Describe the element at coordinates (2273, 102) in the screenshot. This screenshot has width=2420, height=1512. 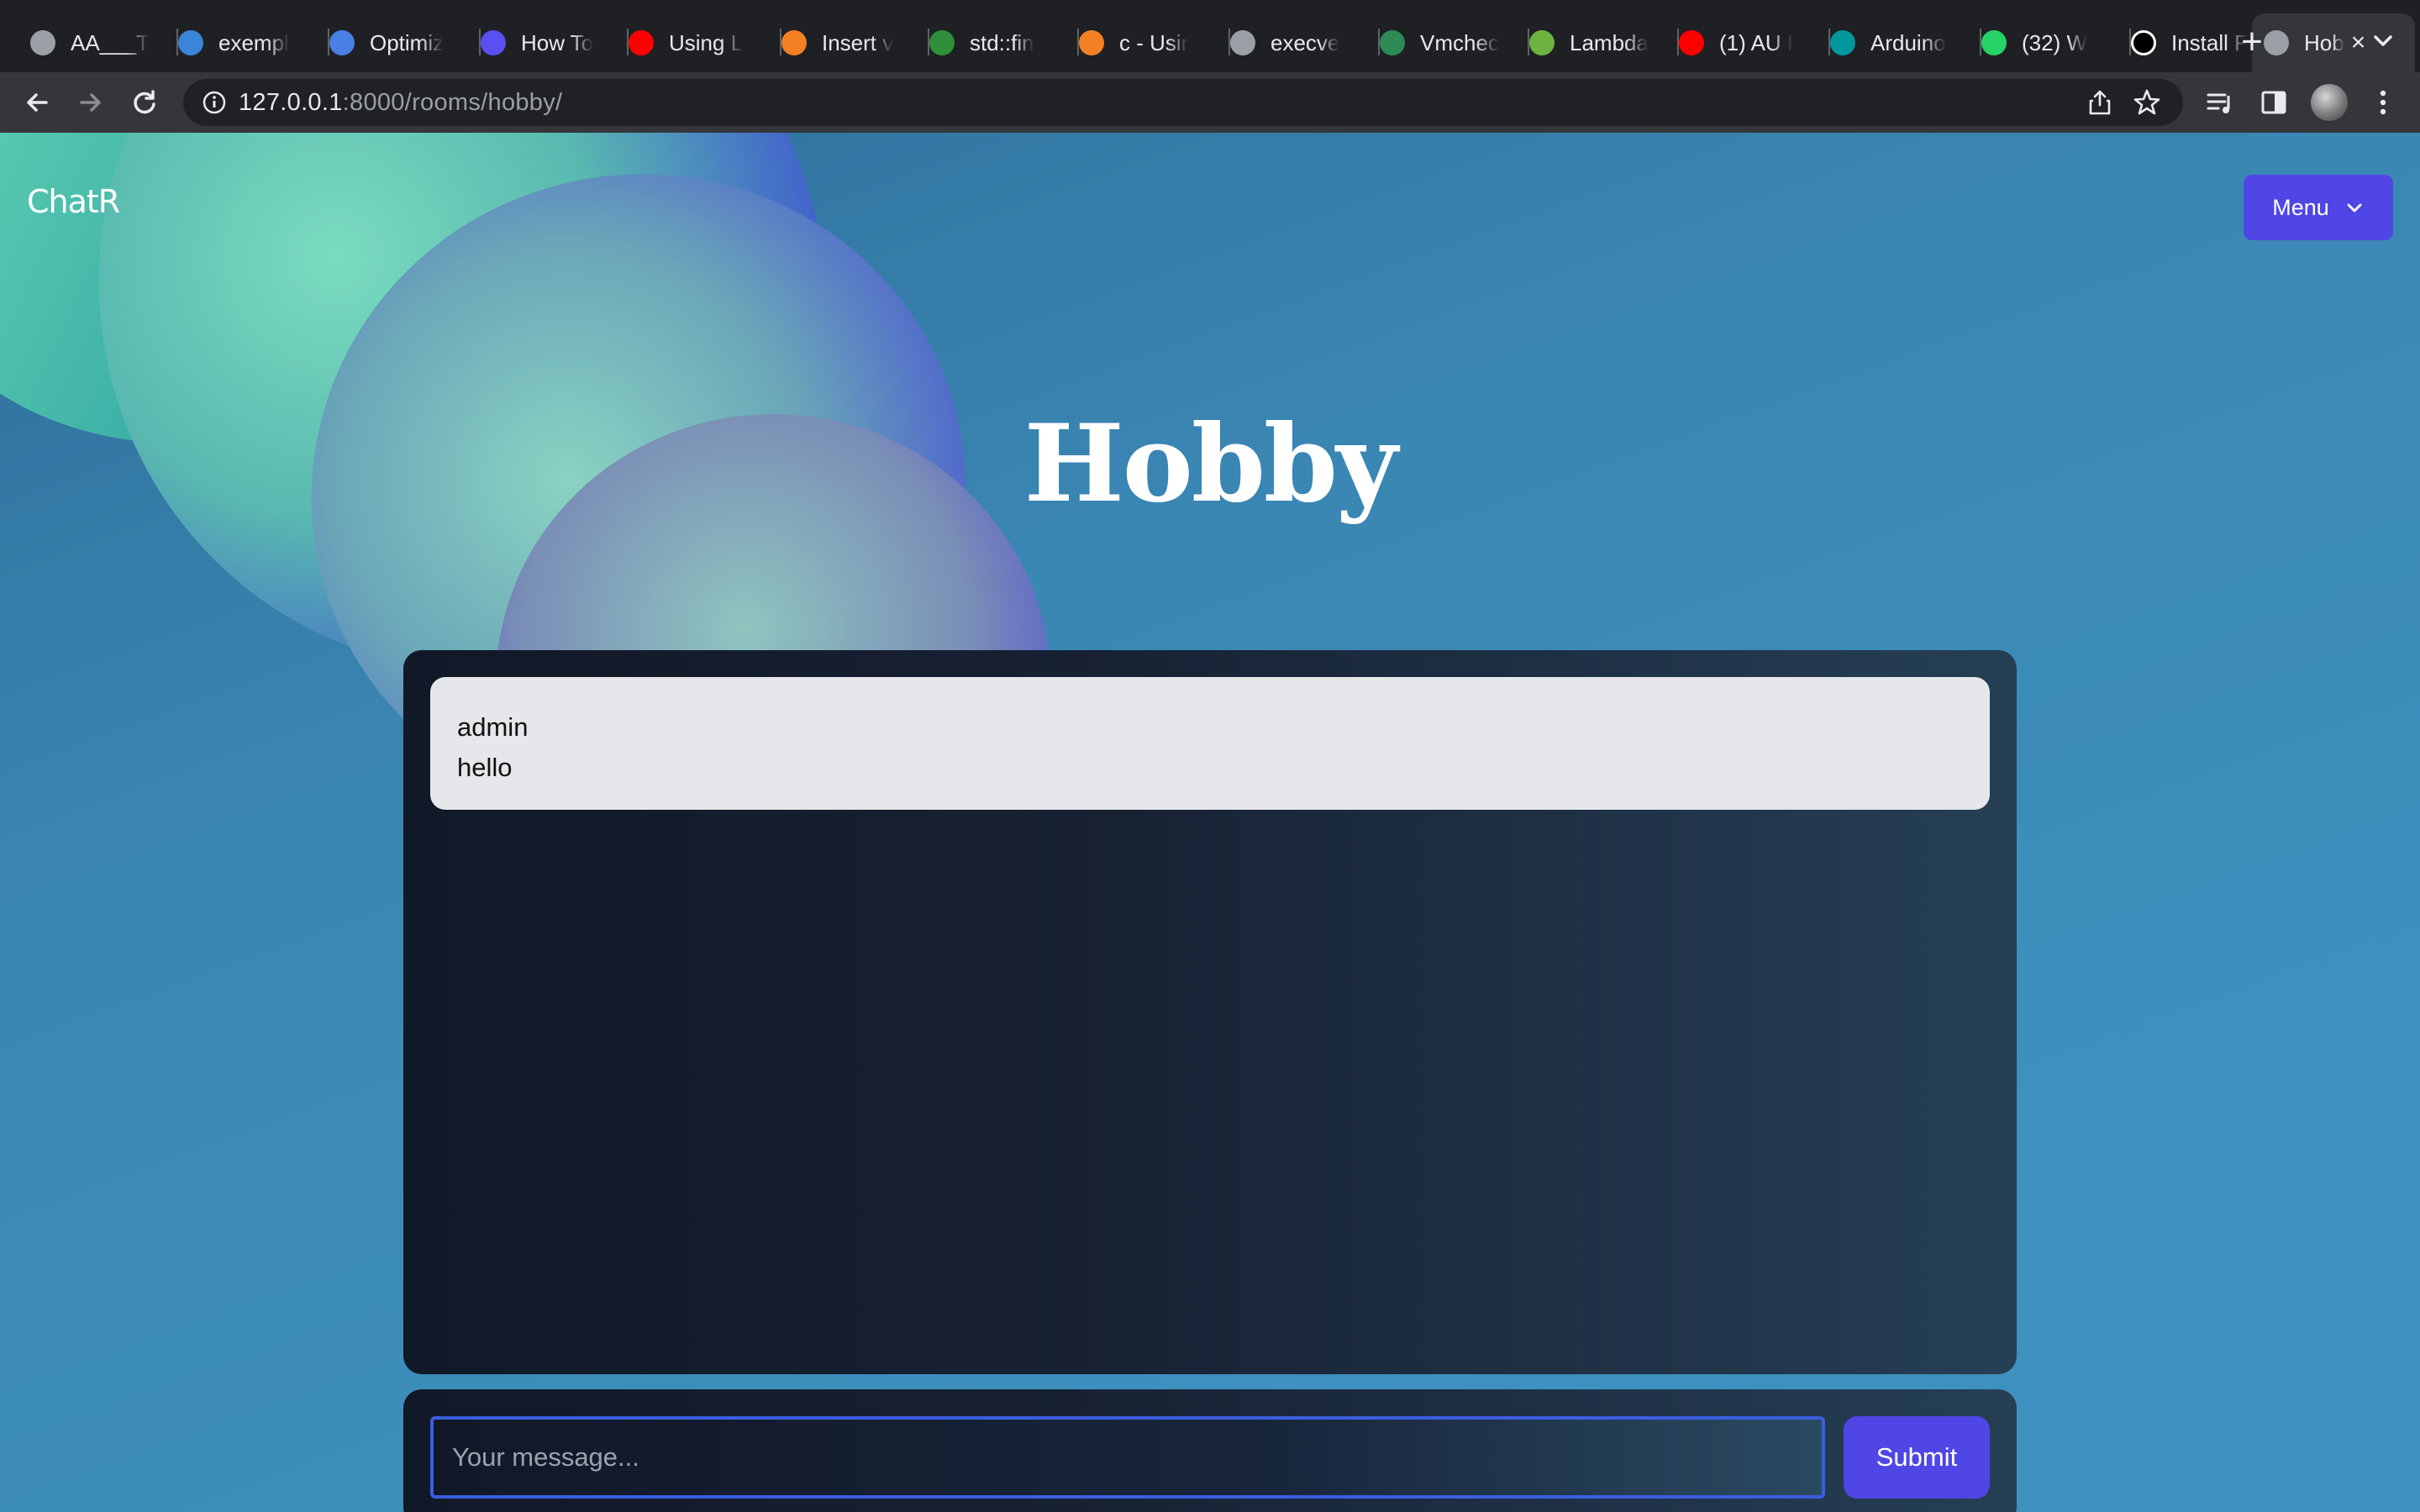
I see `side-panel-icon` at that location.